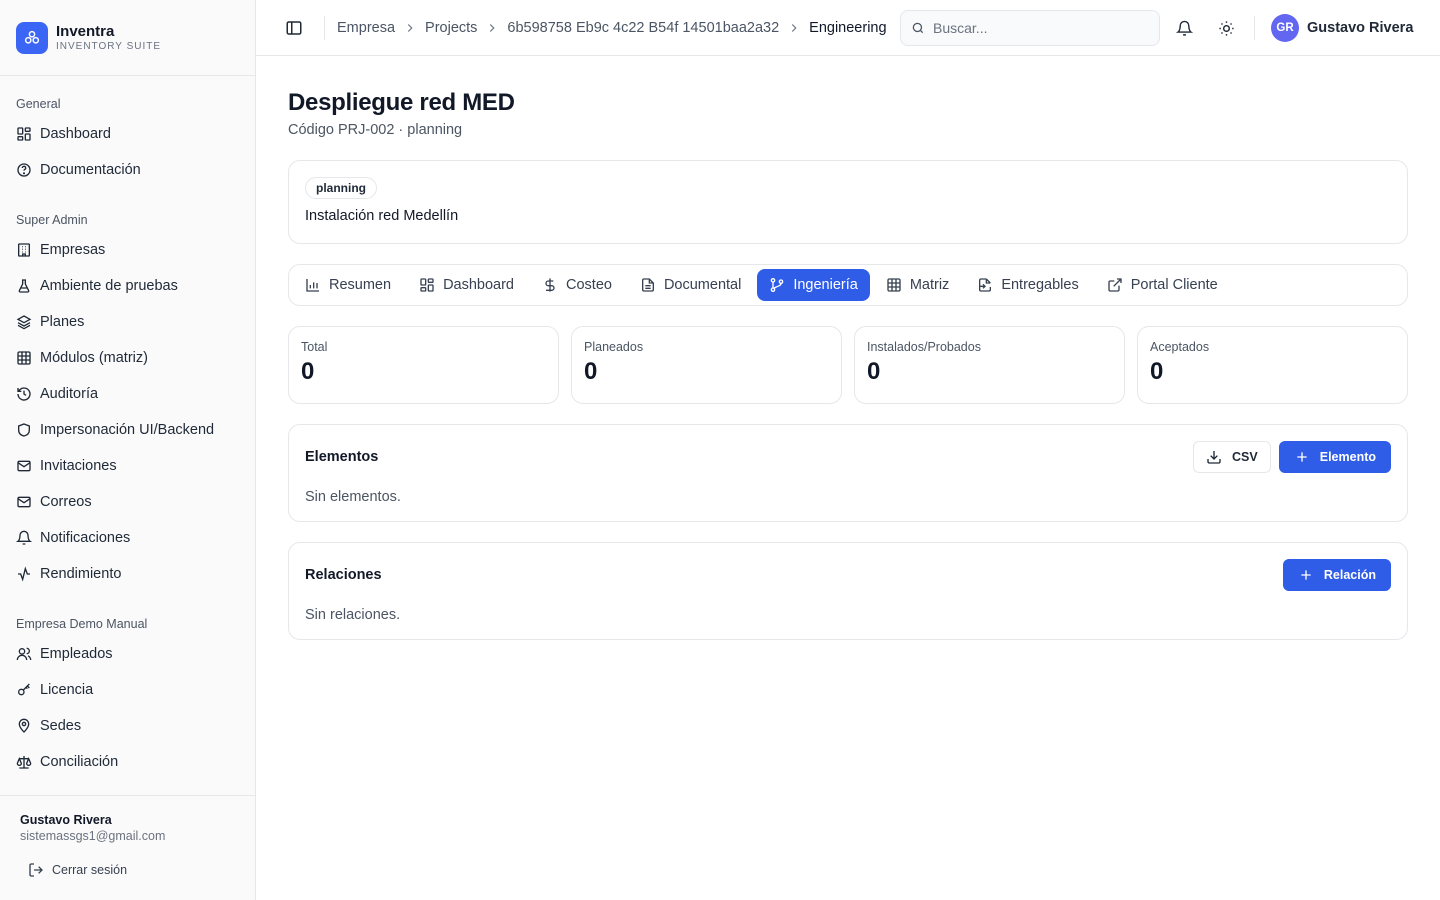 The height and width of the screenshot is (900, 1440). Describe the element at coordinates (52, 220) in the screenshot. I see `nav-section-super-admin: Super Admin` at that location.